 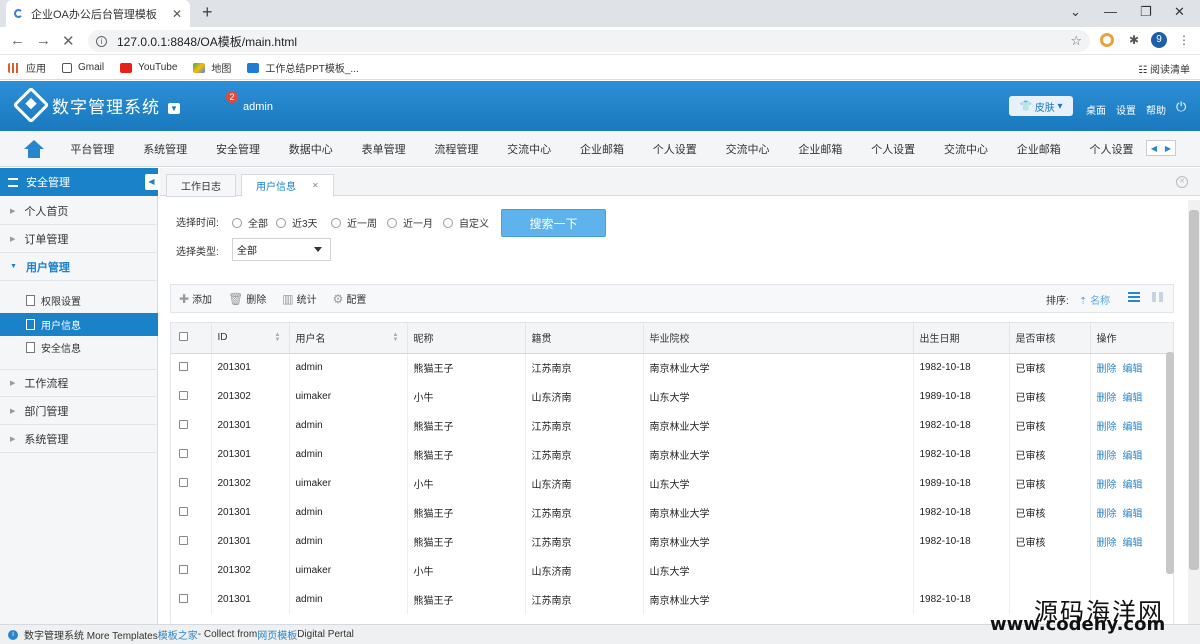 I want to click on browser-menu-icon: ⋮, so click(x=1184, y=40).